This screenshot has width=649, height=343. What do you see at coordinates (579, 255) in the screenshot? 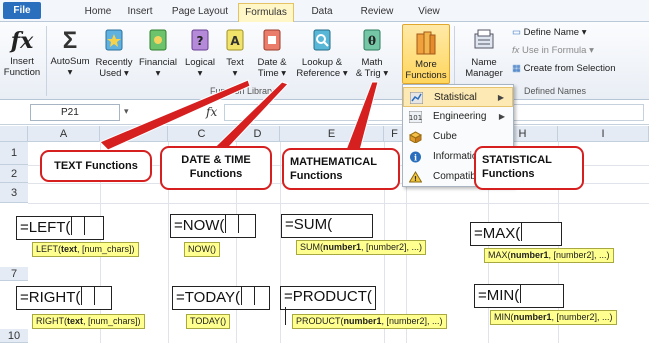
I see `tip-max-rest: , [number2], ...)` at bounding box center [579, 255].